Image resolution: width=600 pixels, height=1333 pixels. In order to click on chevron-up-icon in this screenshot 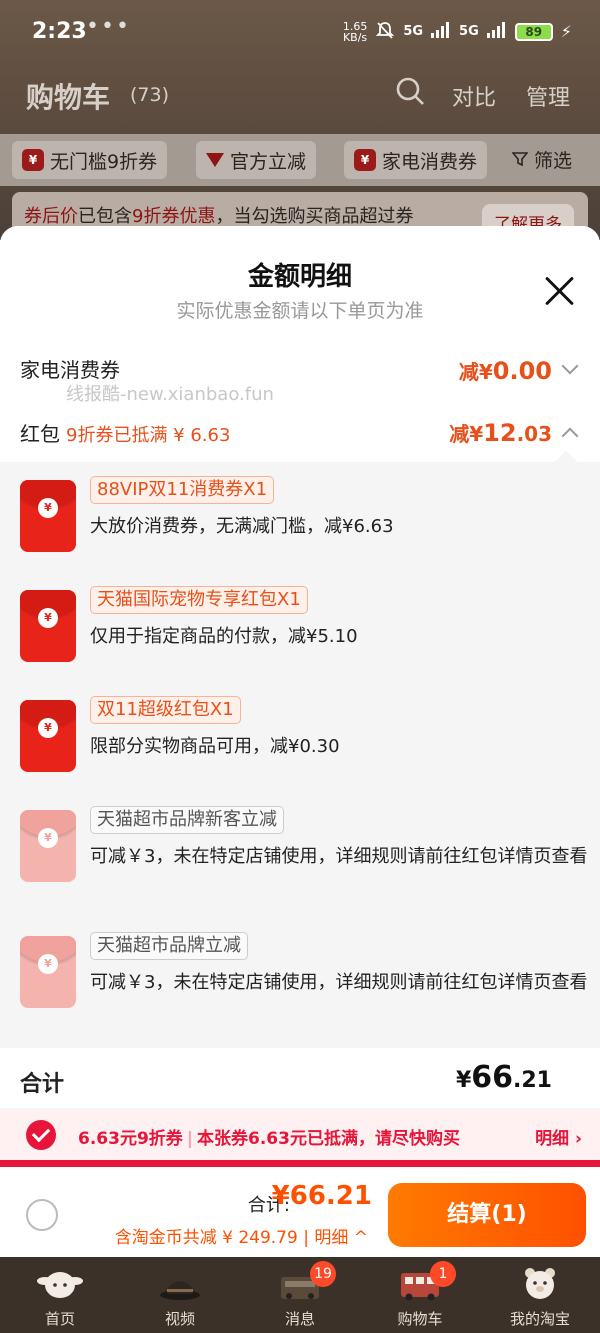, I will do `click(570, 436)`.